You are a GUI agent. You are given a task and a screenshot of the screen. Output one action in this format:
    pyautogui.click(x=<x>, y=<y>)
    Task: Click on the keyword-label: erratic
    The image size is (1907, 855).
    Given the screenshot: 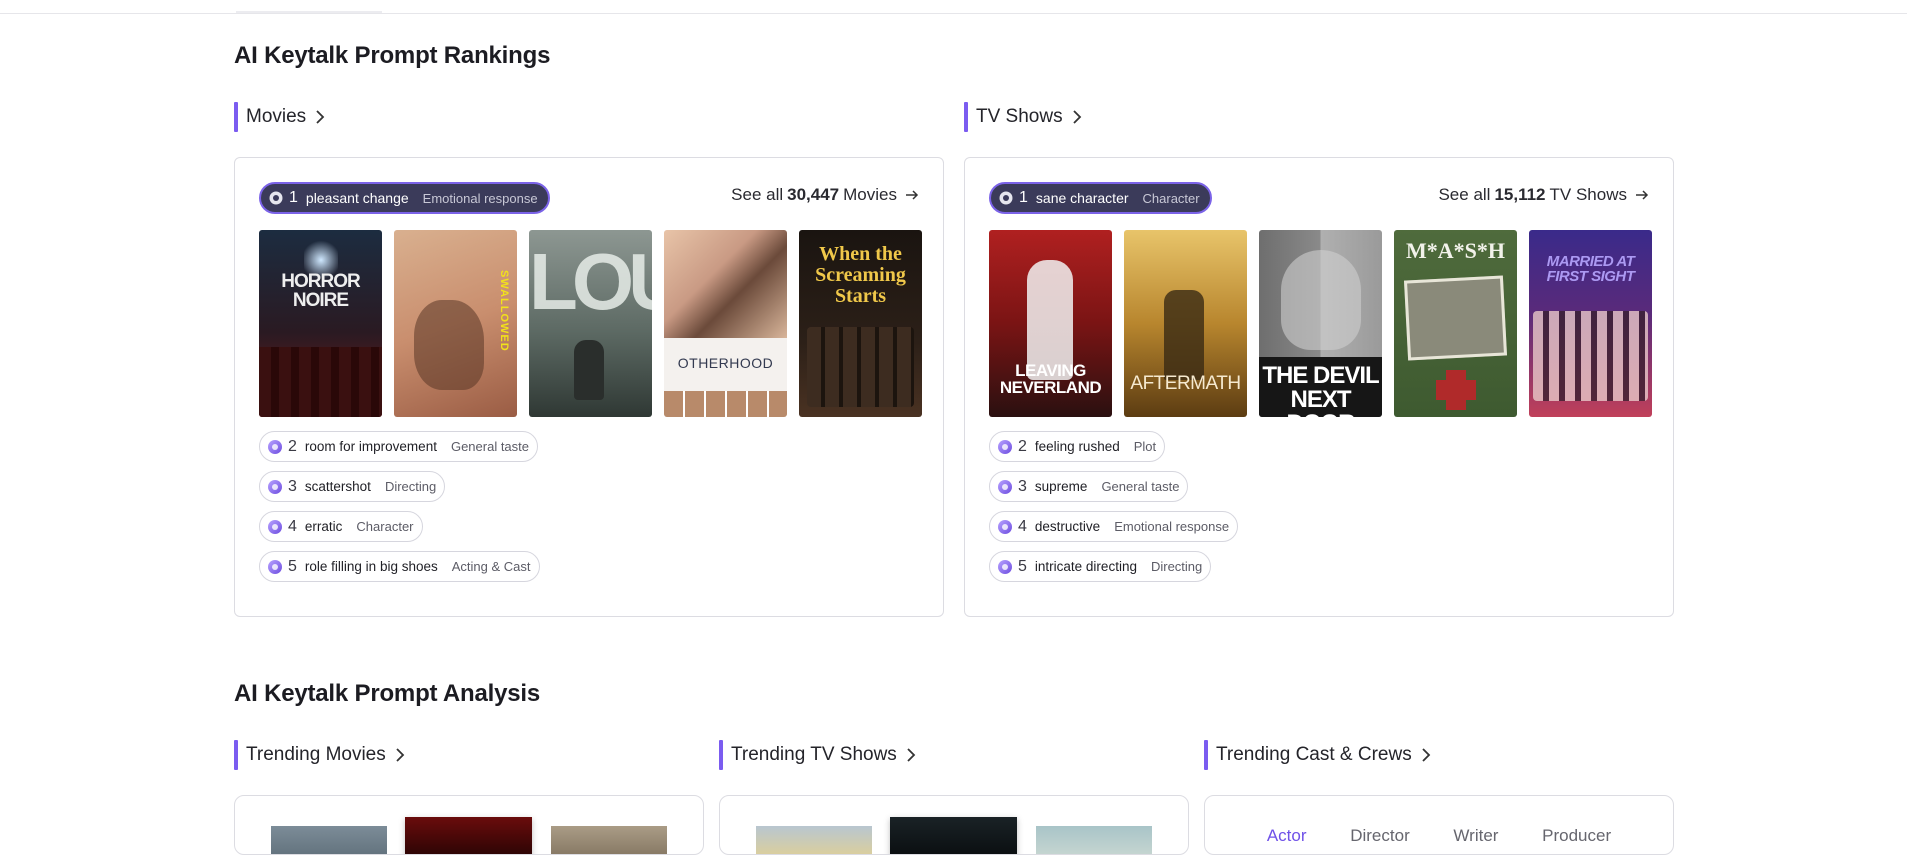 What is the action you would take?
    pyautogui.click(x=323, y=526)
    